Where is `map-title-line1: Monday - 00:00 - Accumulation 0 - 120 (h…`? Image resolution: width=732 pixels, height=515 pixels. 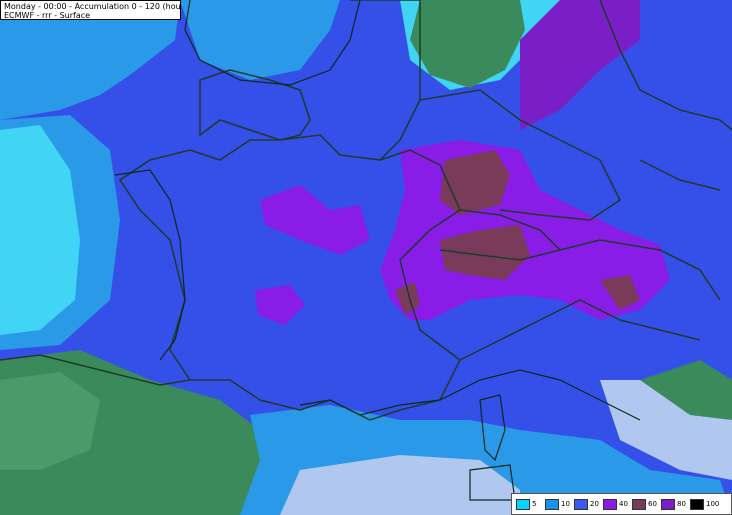
map-title-line1: Monday - 00:00 - Accumulation 0 - 120 (h… is located at coordinates (92, 6).